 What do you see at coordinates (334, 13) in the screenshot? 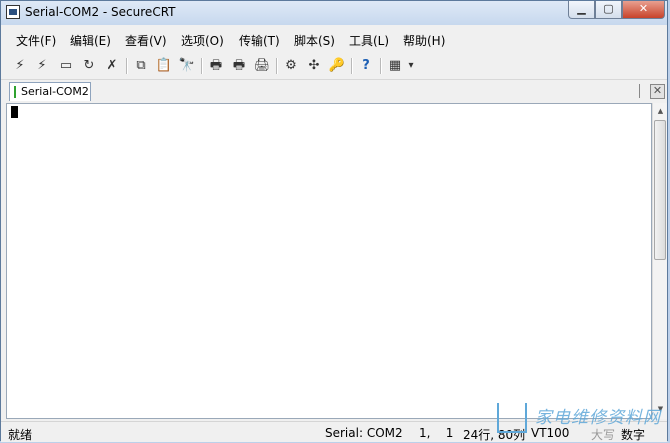
I see `title-bar: Serial-COM2 - SecureCRT ▁ ▢ ✕` at bounding box center [334, 13].